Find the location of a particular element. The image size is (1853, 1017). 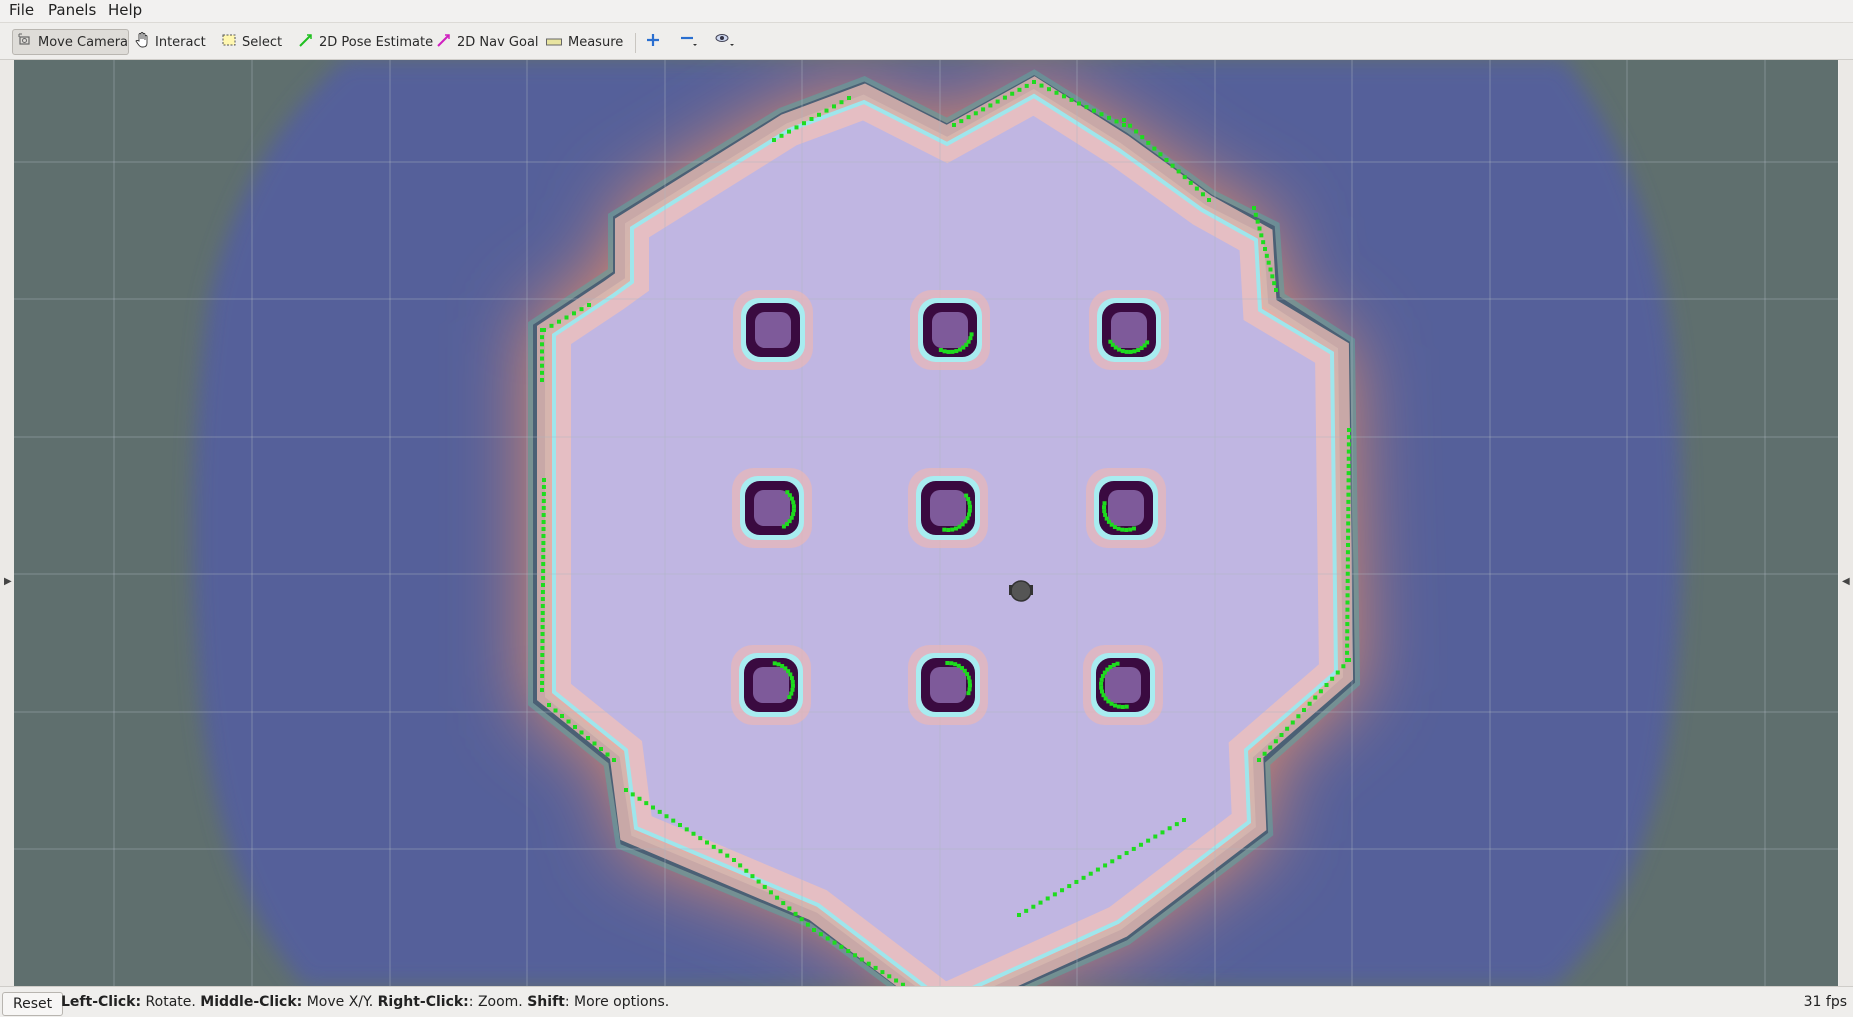

menu-file: File is located at coordinates (21, 10).